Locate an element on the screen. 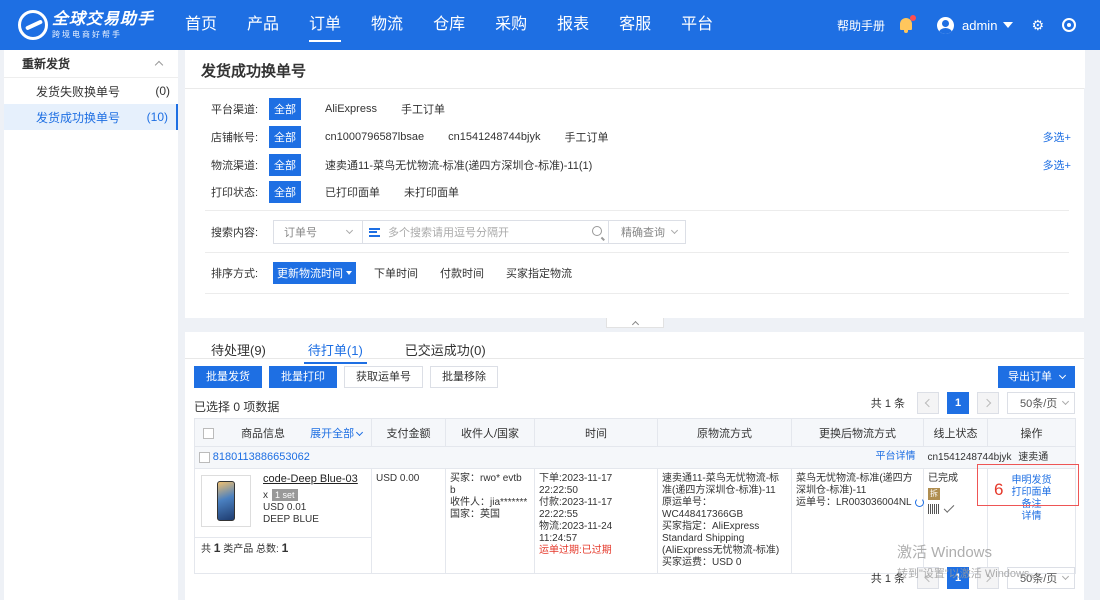 This screenshot has width=1100, height=600. export-orders-button: 导出订单 is located at coordinates (1036, 377).